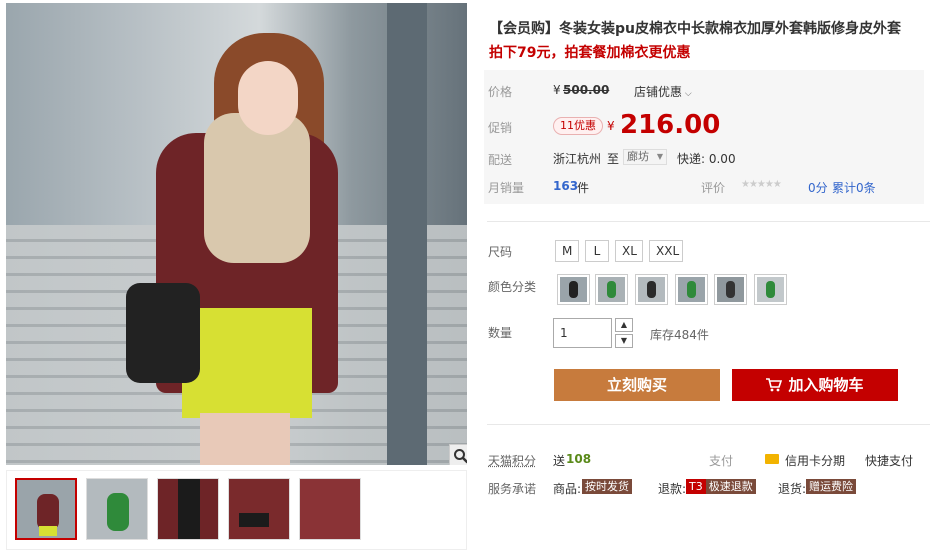 The height and width of the screenshot is (550, 930). What do you see at coordinates (658, 92) in the screenshot?
I see `shop-discount-label: 店铺优惠` at bounding box center [658, 92].